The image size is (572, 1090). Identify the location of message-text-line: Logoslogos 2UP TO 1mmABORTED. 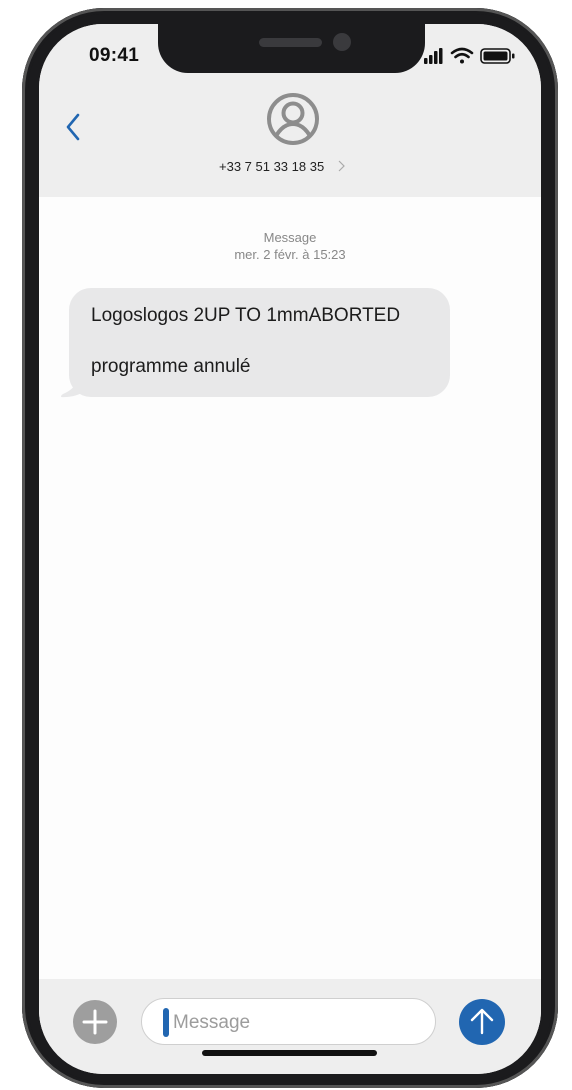
(246, 315).